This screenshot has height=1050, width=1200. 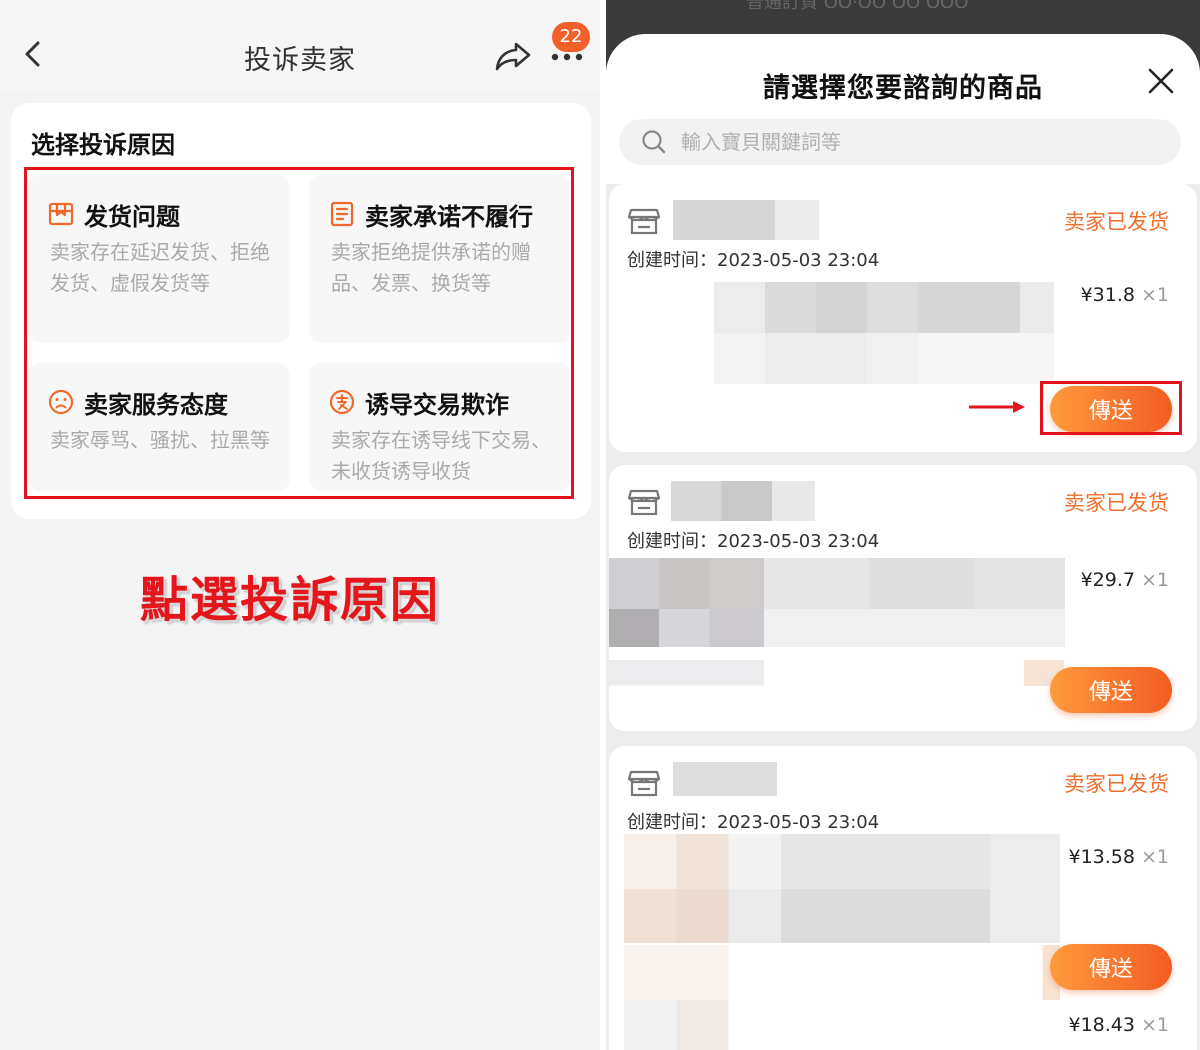 What do you see at coordinates (1161, 81) in the screenshot?
I see `close-icon` at bounding box center [1161, 81].